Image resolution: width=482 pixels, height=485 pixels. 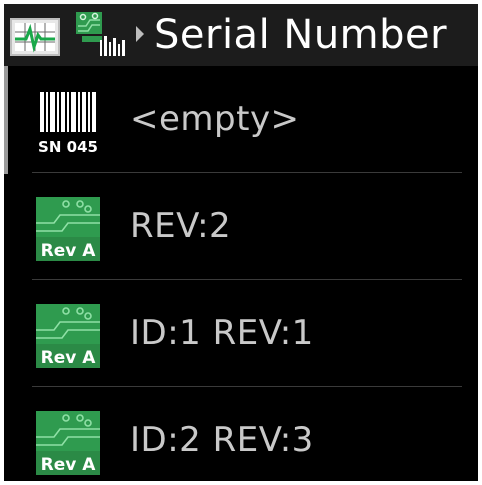 What do you see at coordinates (35, 37) in the screenshot?
I see `monitor-pulse-icon` at bounding box center [35, 37].